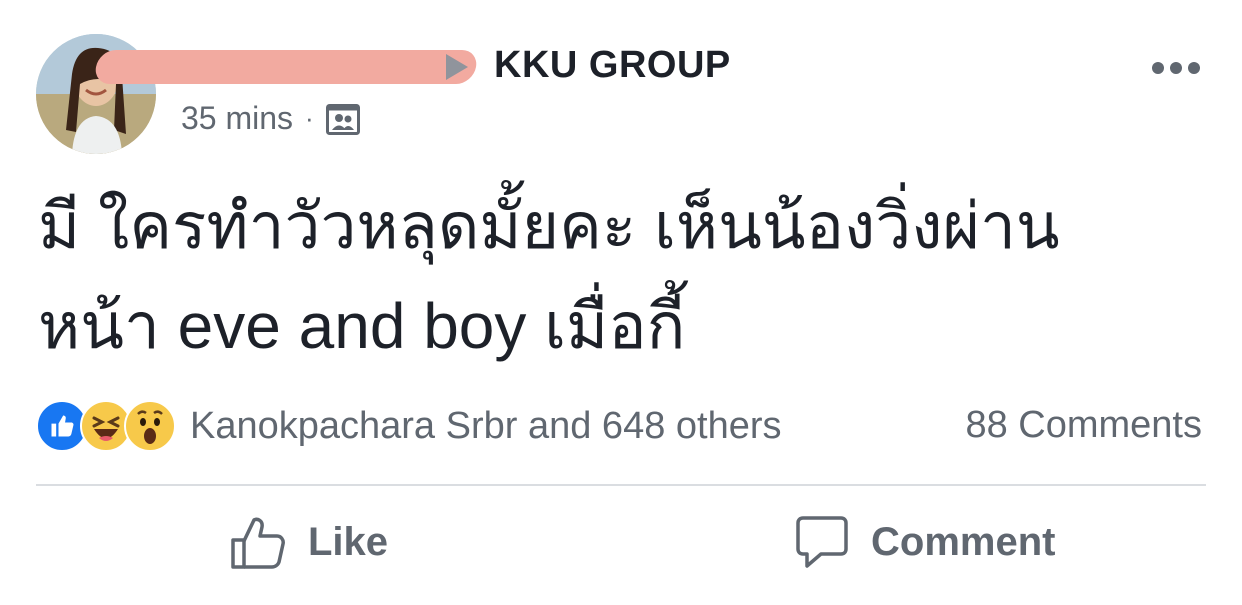  I want to click on comment-button: Comment, so click(925, 542).